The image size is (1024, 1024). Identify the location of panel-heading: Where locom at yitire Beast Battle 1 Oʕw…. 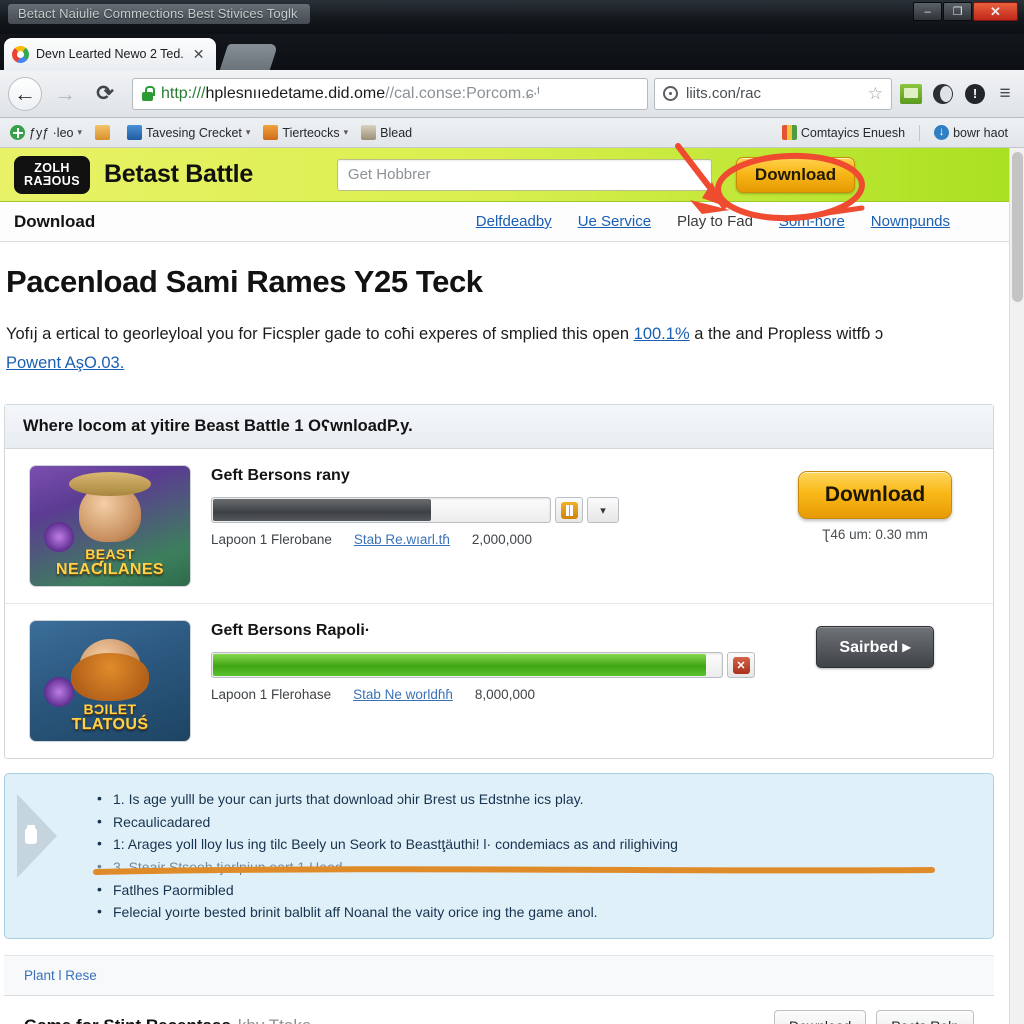
(499, 427).